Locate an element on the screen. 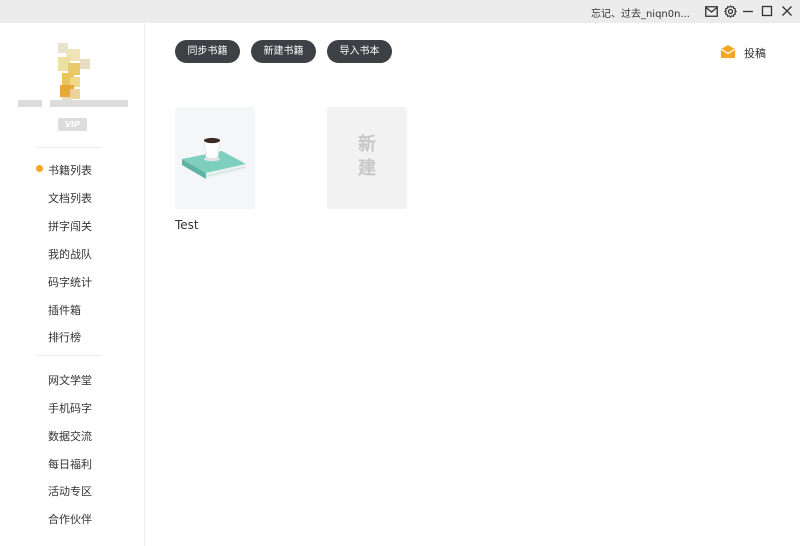 The image size is (800, 546). sidebar-item-my-team: 我的战队 is located at coordinates (70, 254).